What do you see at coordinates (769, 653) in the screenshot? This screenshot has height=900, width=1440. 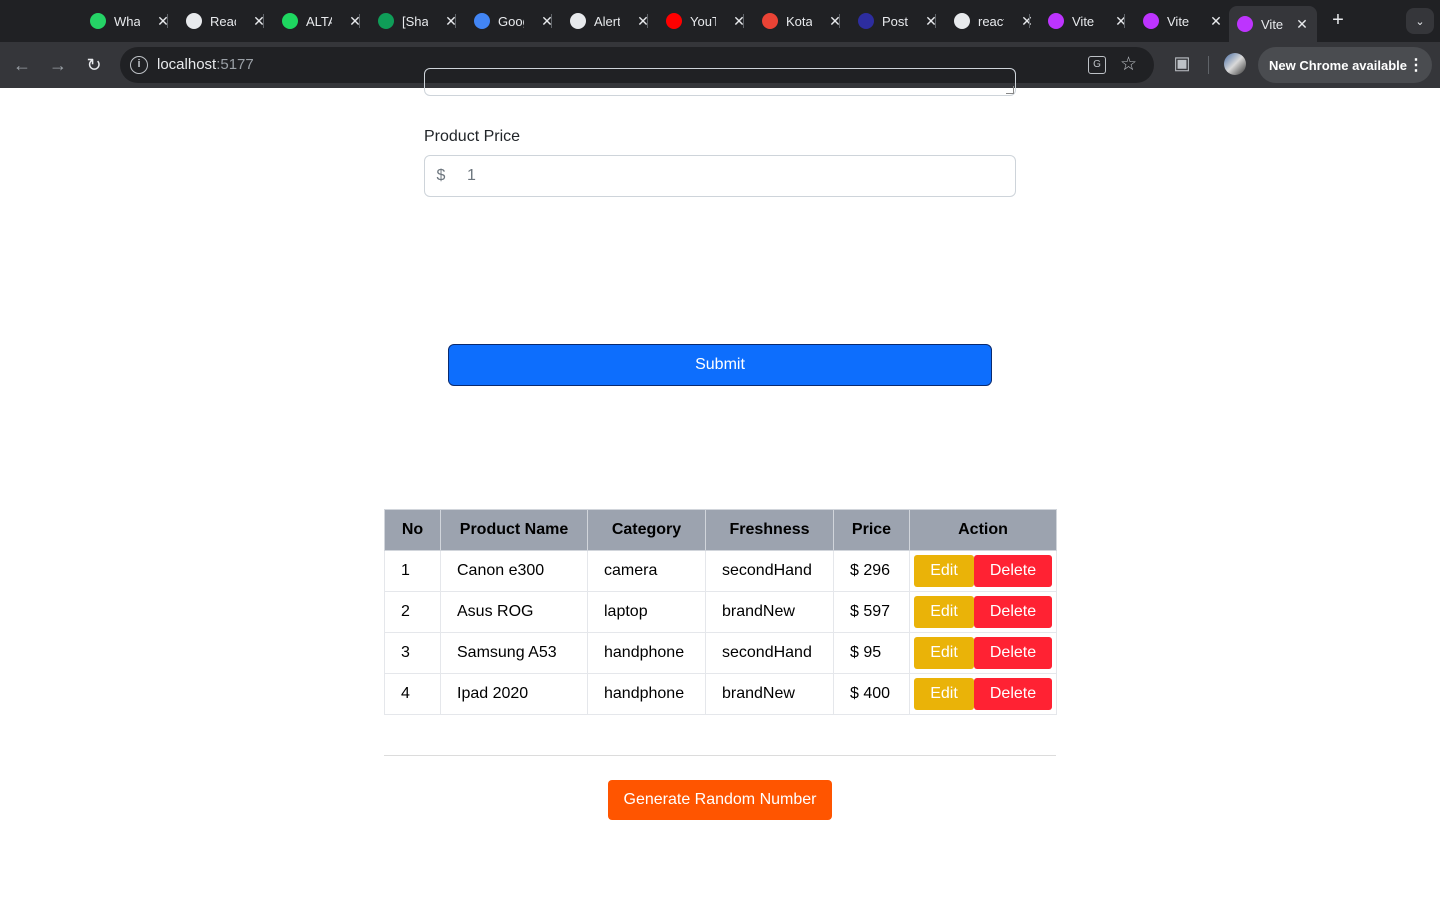 I see `cell-freshness: secondHand` at bounding box center [769, 653].